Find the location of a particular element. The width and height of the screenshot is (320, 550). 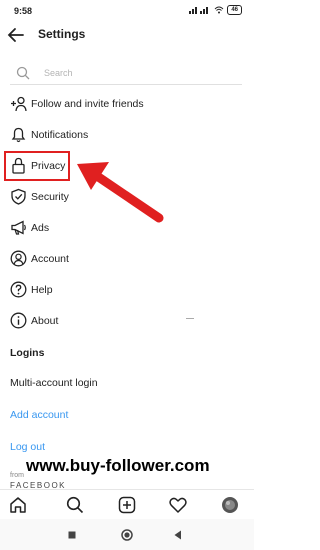

red-arrow-annotation is located at coordinates (120, 192).